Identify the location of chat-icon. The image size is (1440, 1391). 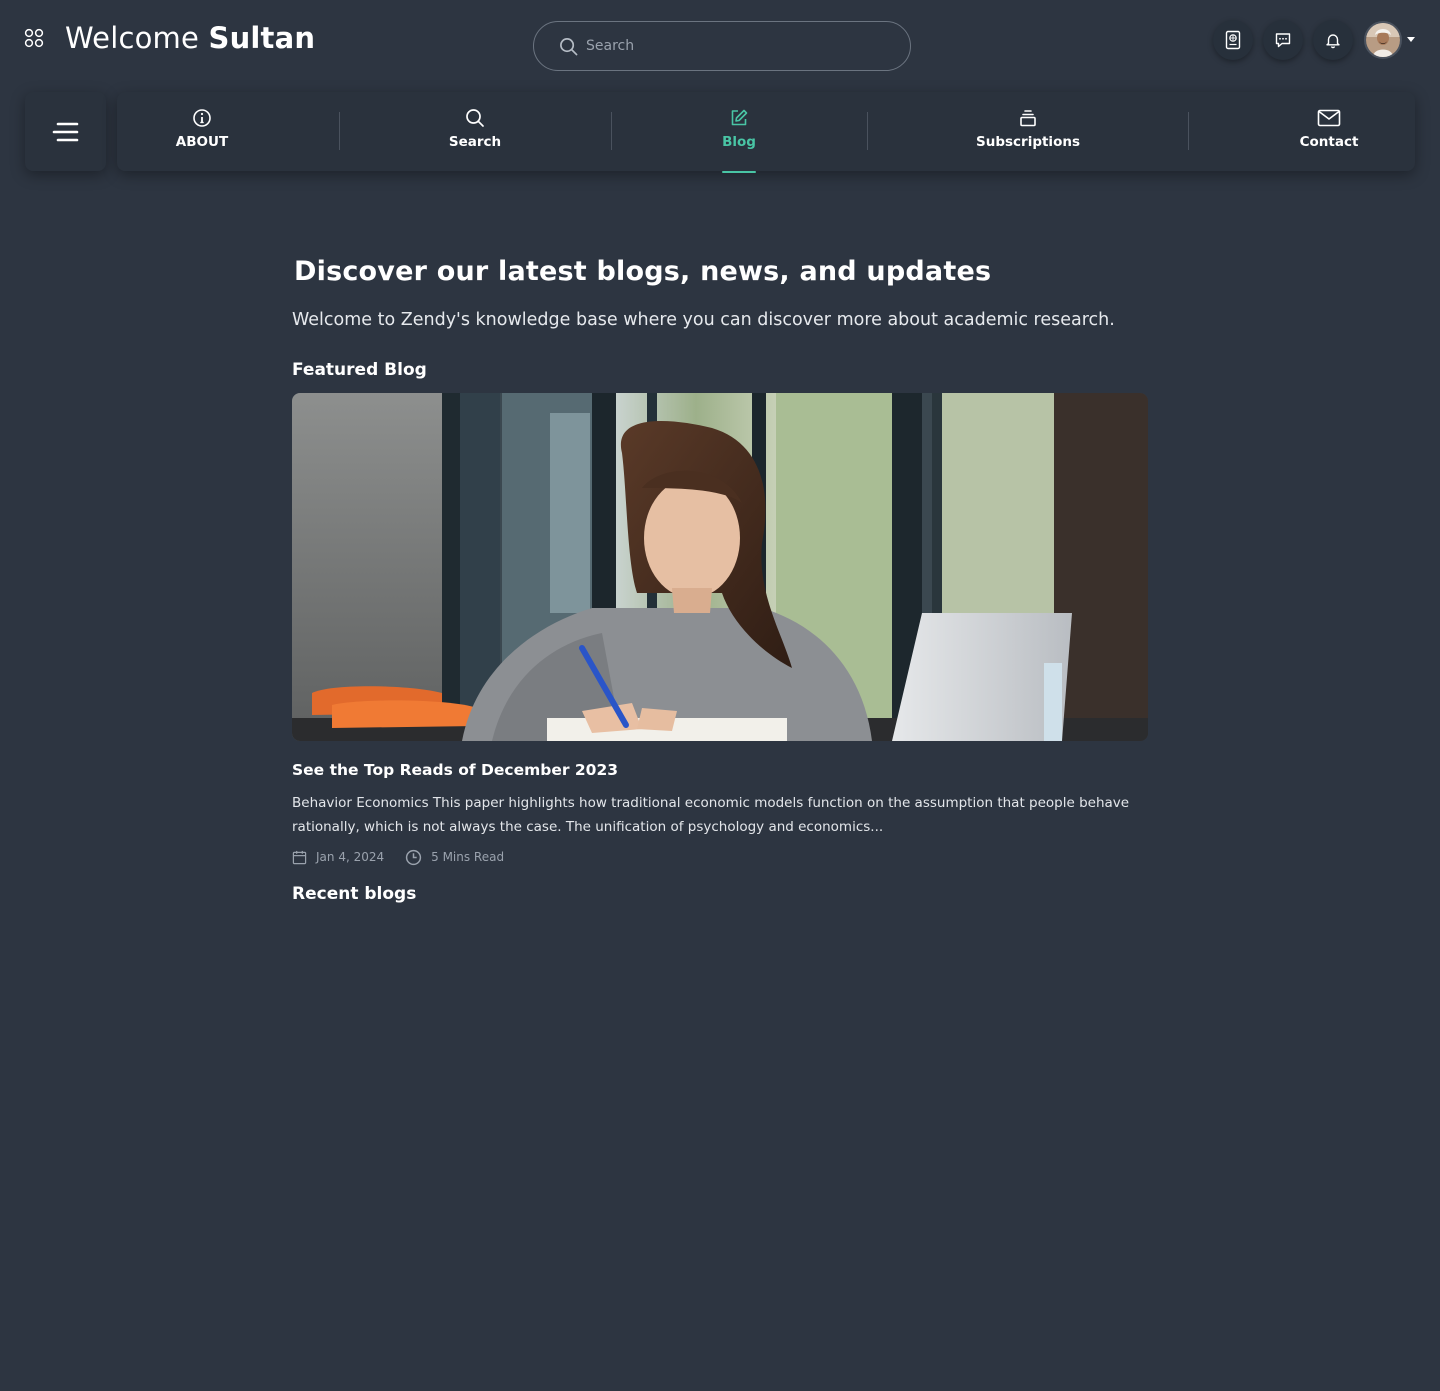
(1283, 40).